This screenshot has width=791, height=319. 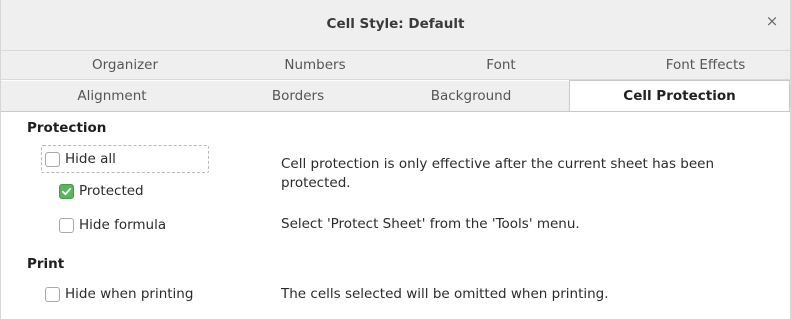 I want to click on tab-borders: Borders, so click(x=298, y=96).